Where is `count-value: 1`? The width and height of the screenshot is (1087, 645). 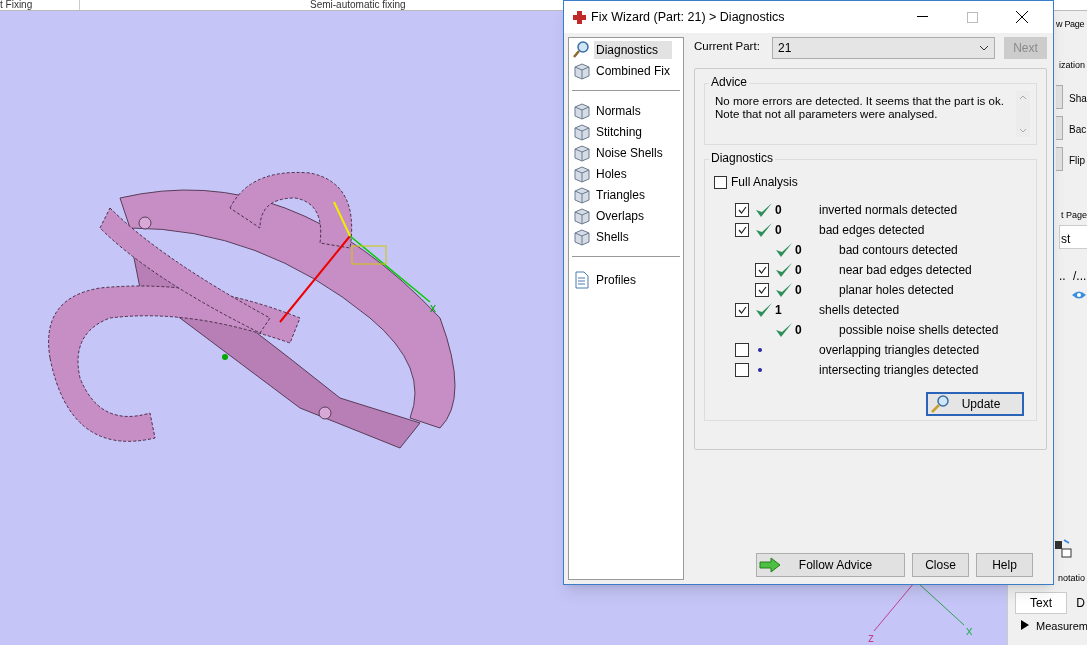 count-value: 1 is located at coordinates (779, 310).